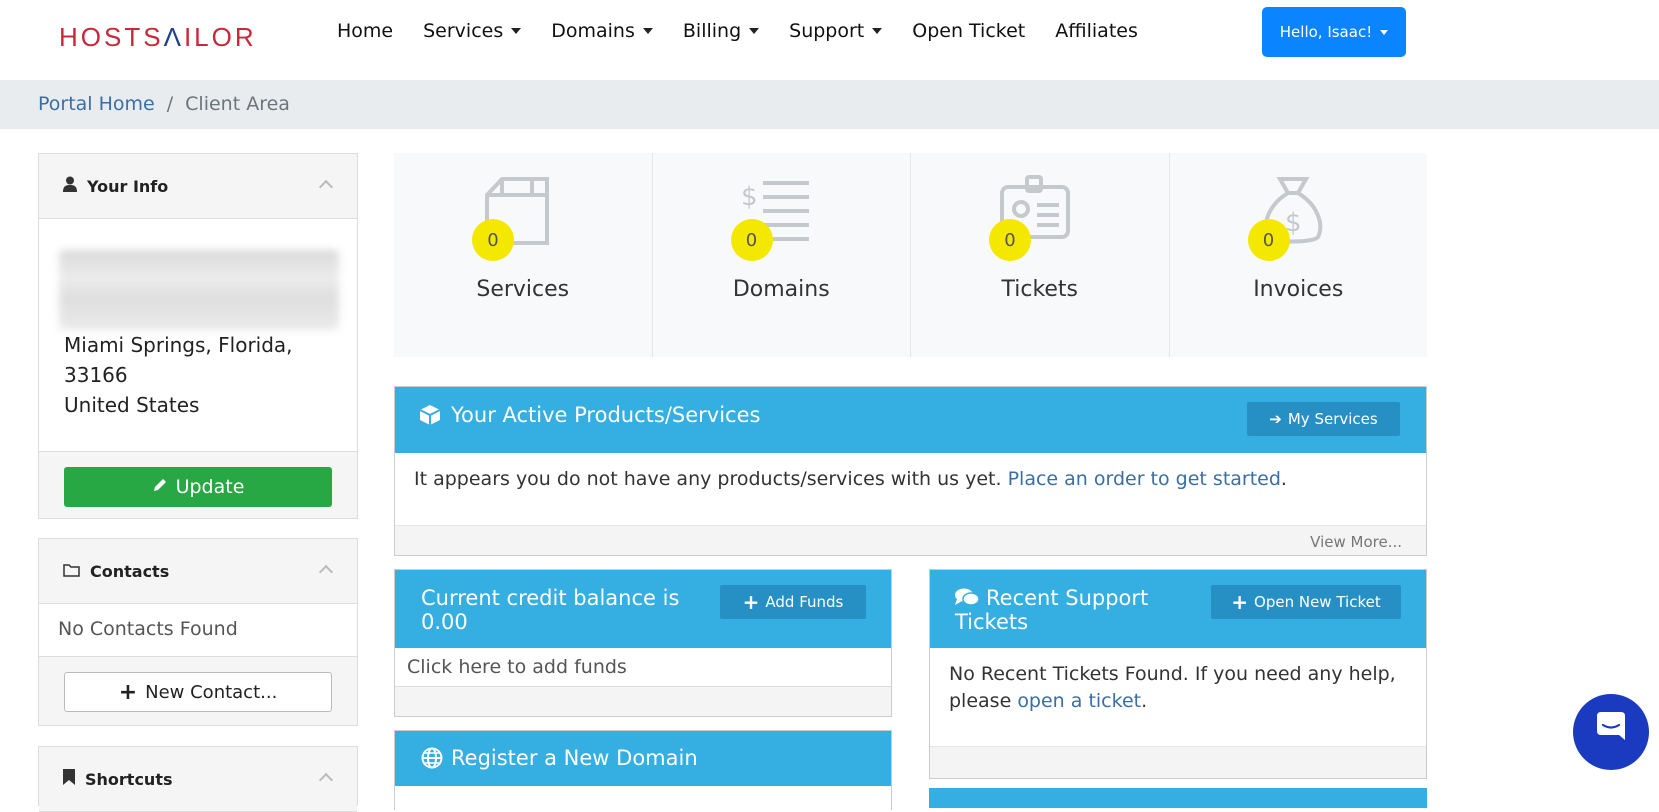 This screenshot has height=812, width=1659. Describe the element at coordinates (1178, 609) in the screenshot. I see `support-tickets-header: Recent Support Tickets + Open New Ticket` at that location.